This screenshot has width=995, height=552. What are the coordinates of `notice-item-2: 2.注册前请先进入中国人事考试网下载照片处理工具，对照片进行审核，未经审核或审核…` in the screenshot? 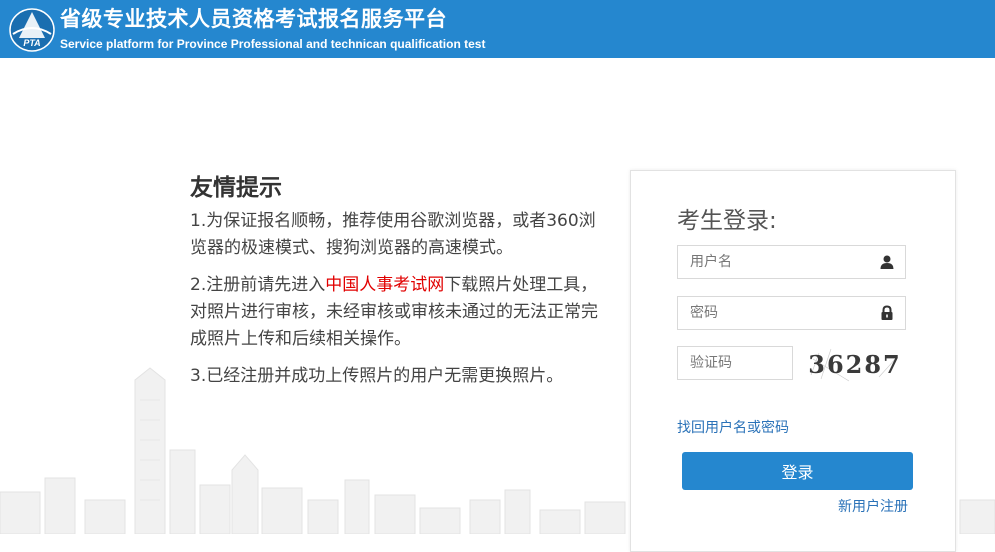 It's located at (400, 312).